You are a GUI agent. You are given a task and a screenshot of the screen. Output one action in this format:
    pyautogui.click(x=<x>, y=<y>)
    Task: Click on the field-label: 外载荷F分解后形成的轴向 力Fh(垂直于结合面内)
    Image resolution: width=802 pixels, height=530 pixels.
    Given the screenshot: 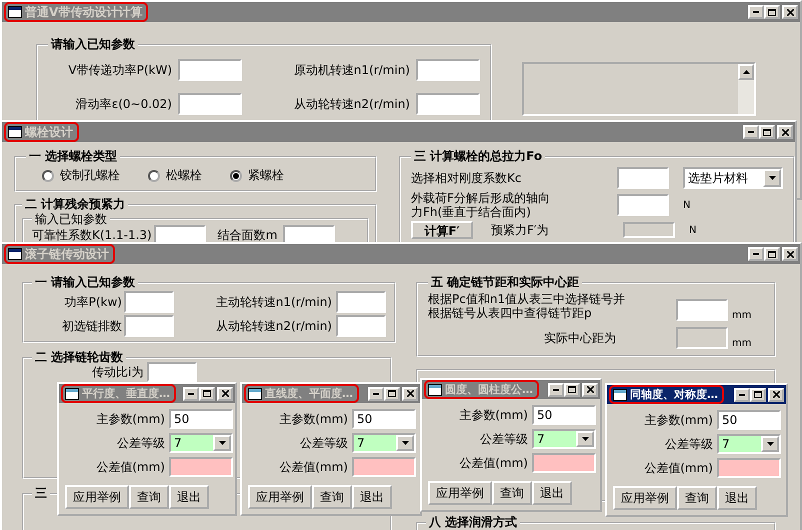 What is the action you would take?
    pyautogui.click(x=481, y=205)
    